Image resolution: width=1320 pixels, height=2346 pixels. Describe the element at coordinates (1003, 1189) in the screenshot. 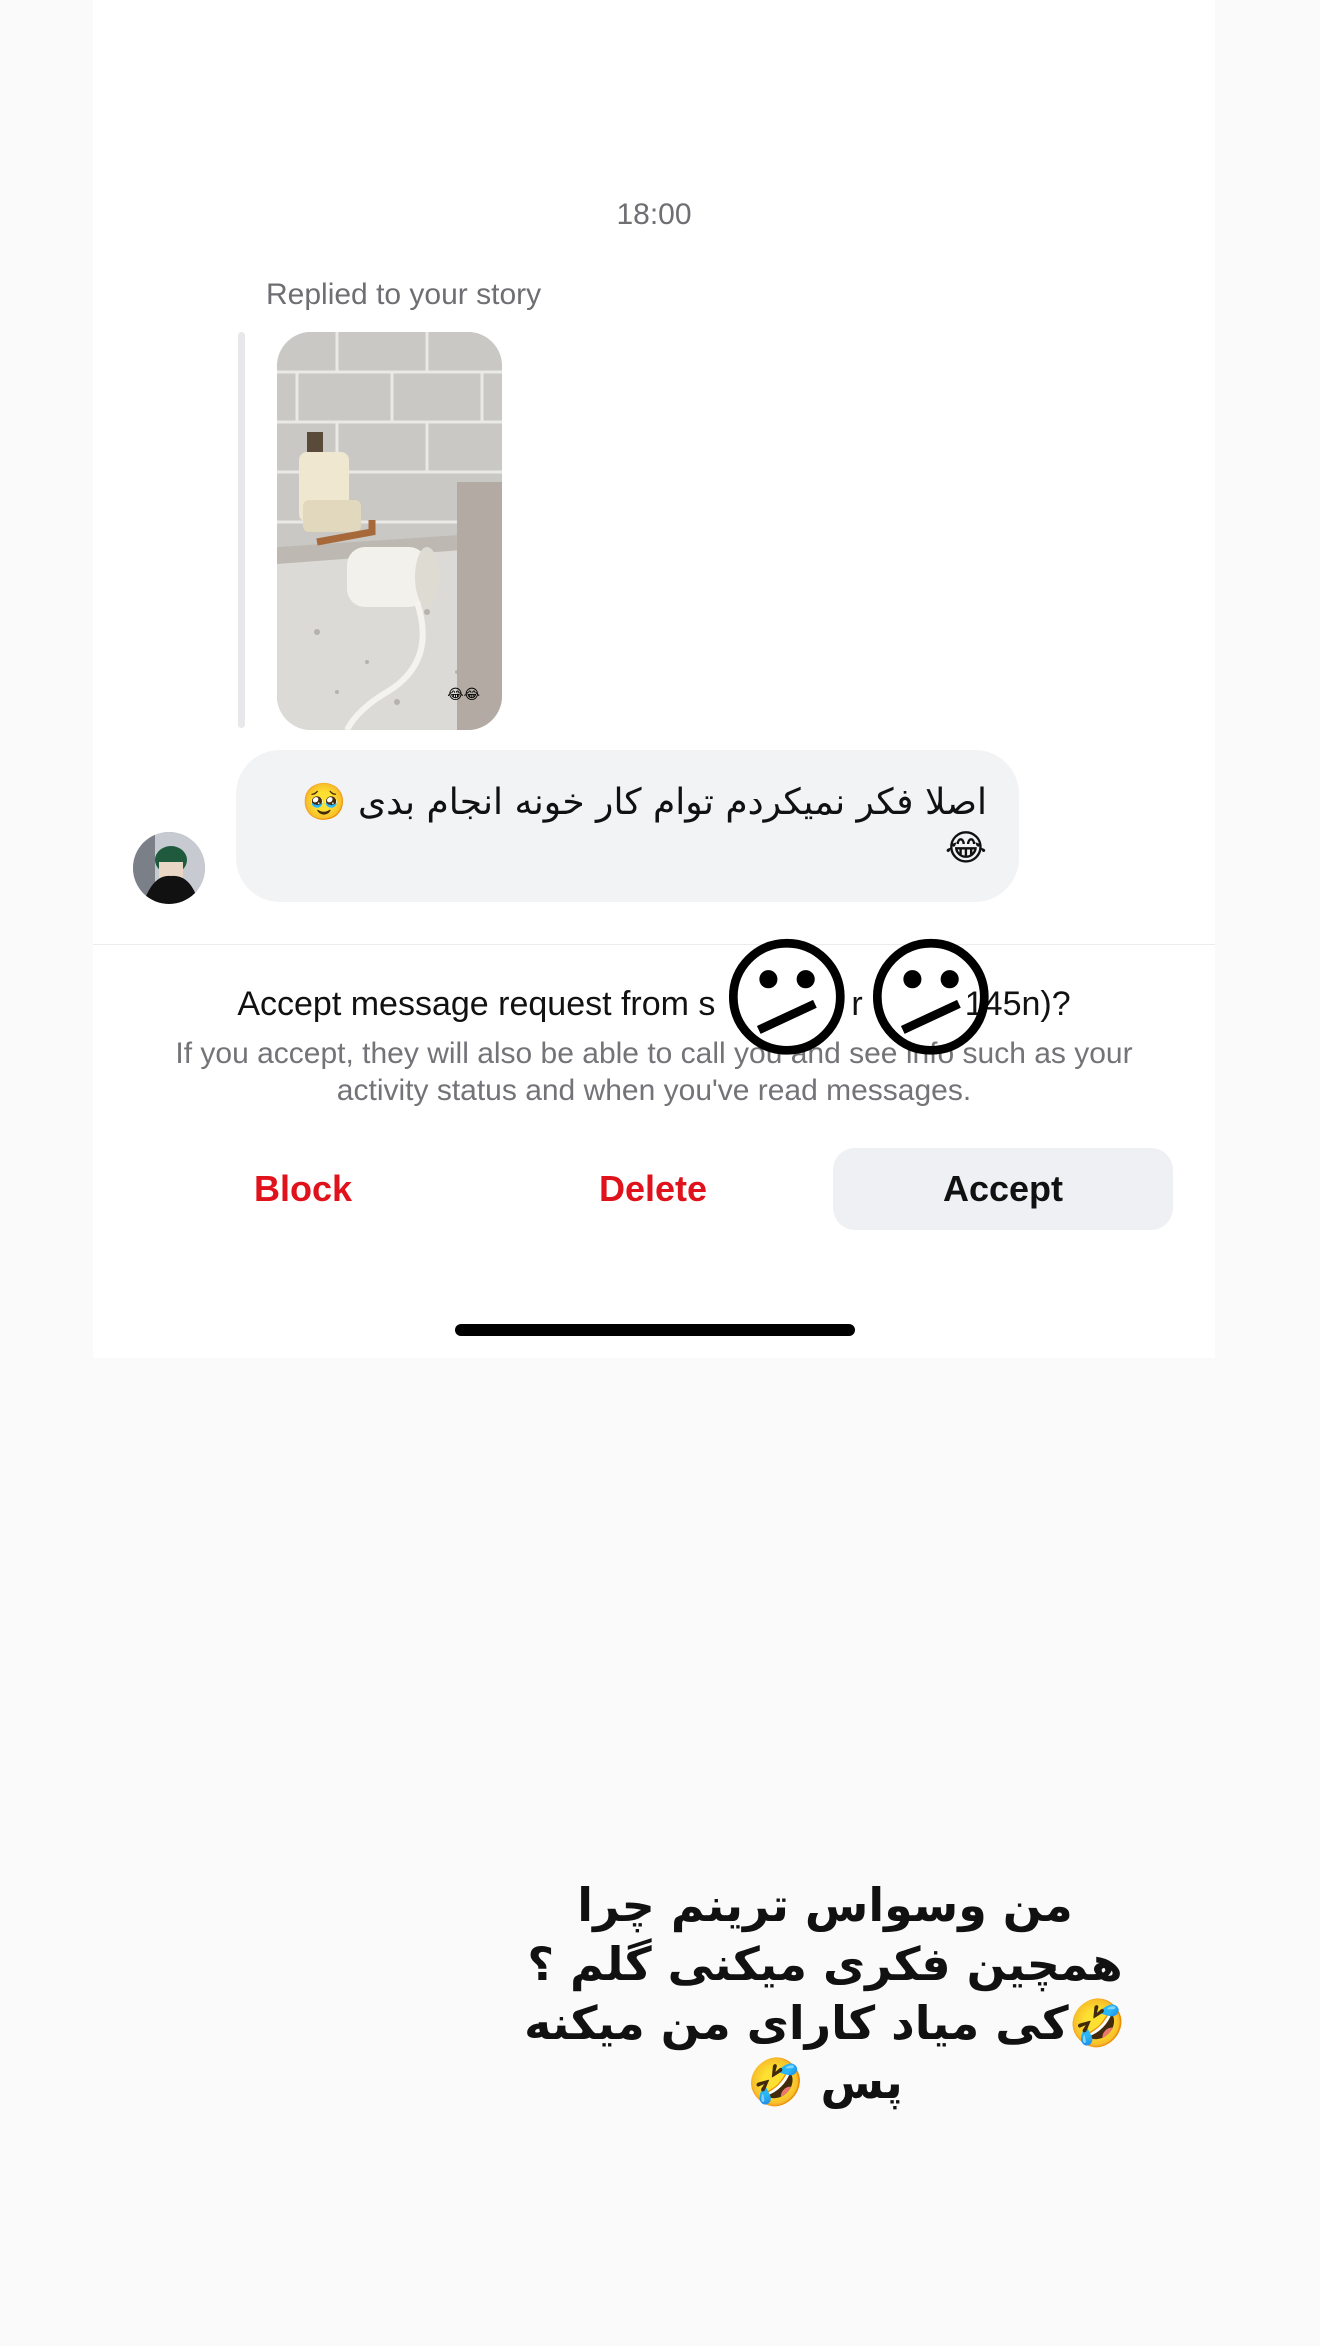

I see `accept-button: Accept` at that location.